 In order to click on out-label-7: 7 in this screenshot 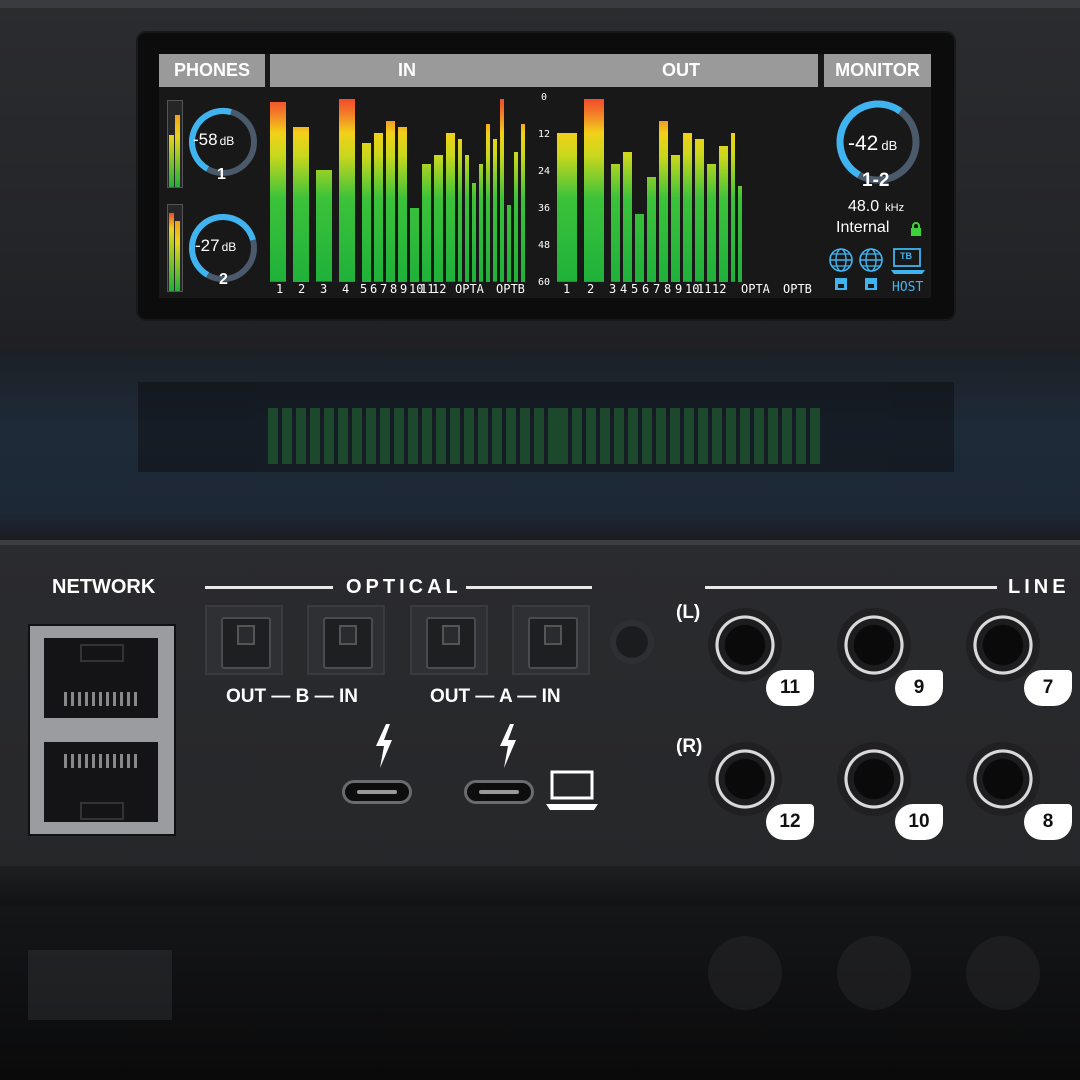, I will do `click(657, 289)`.